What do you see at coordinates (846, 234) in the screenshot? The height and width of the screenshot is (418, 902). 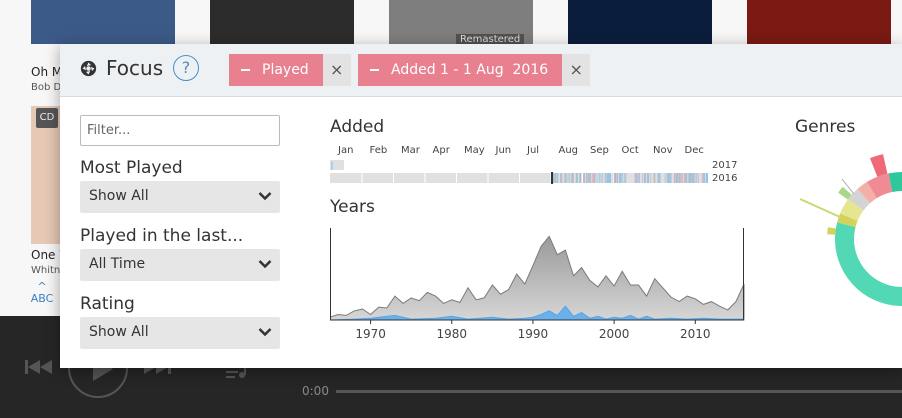 I see `genres-chart` at bounding box center [846, 234].